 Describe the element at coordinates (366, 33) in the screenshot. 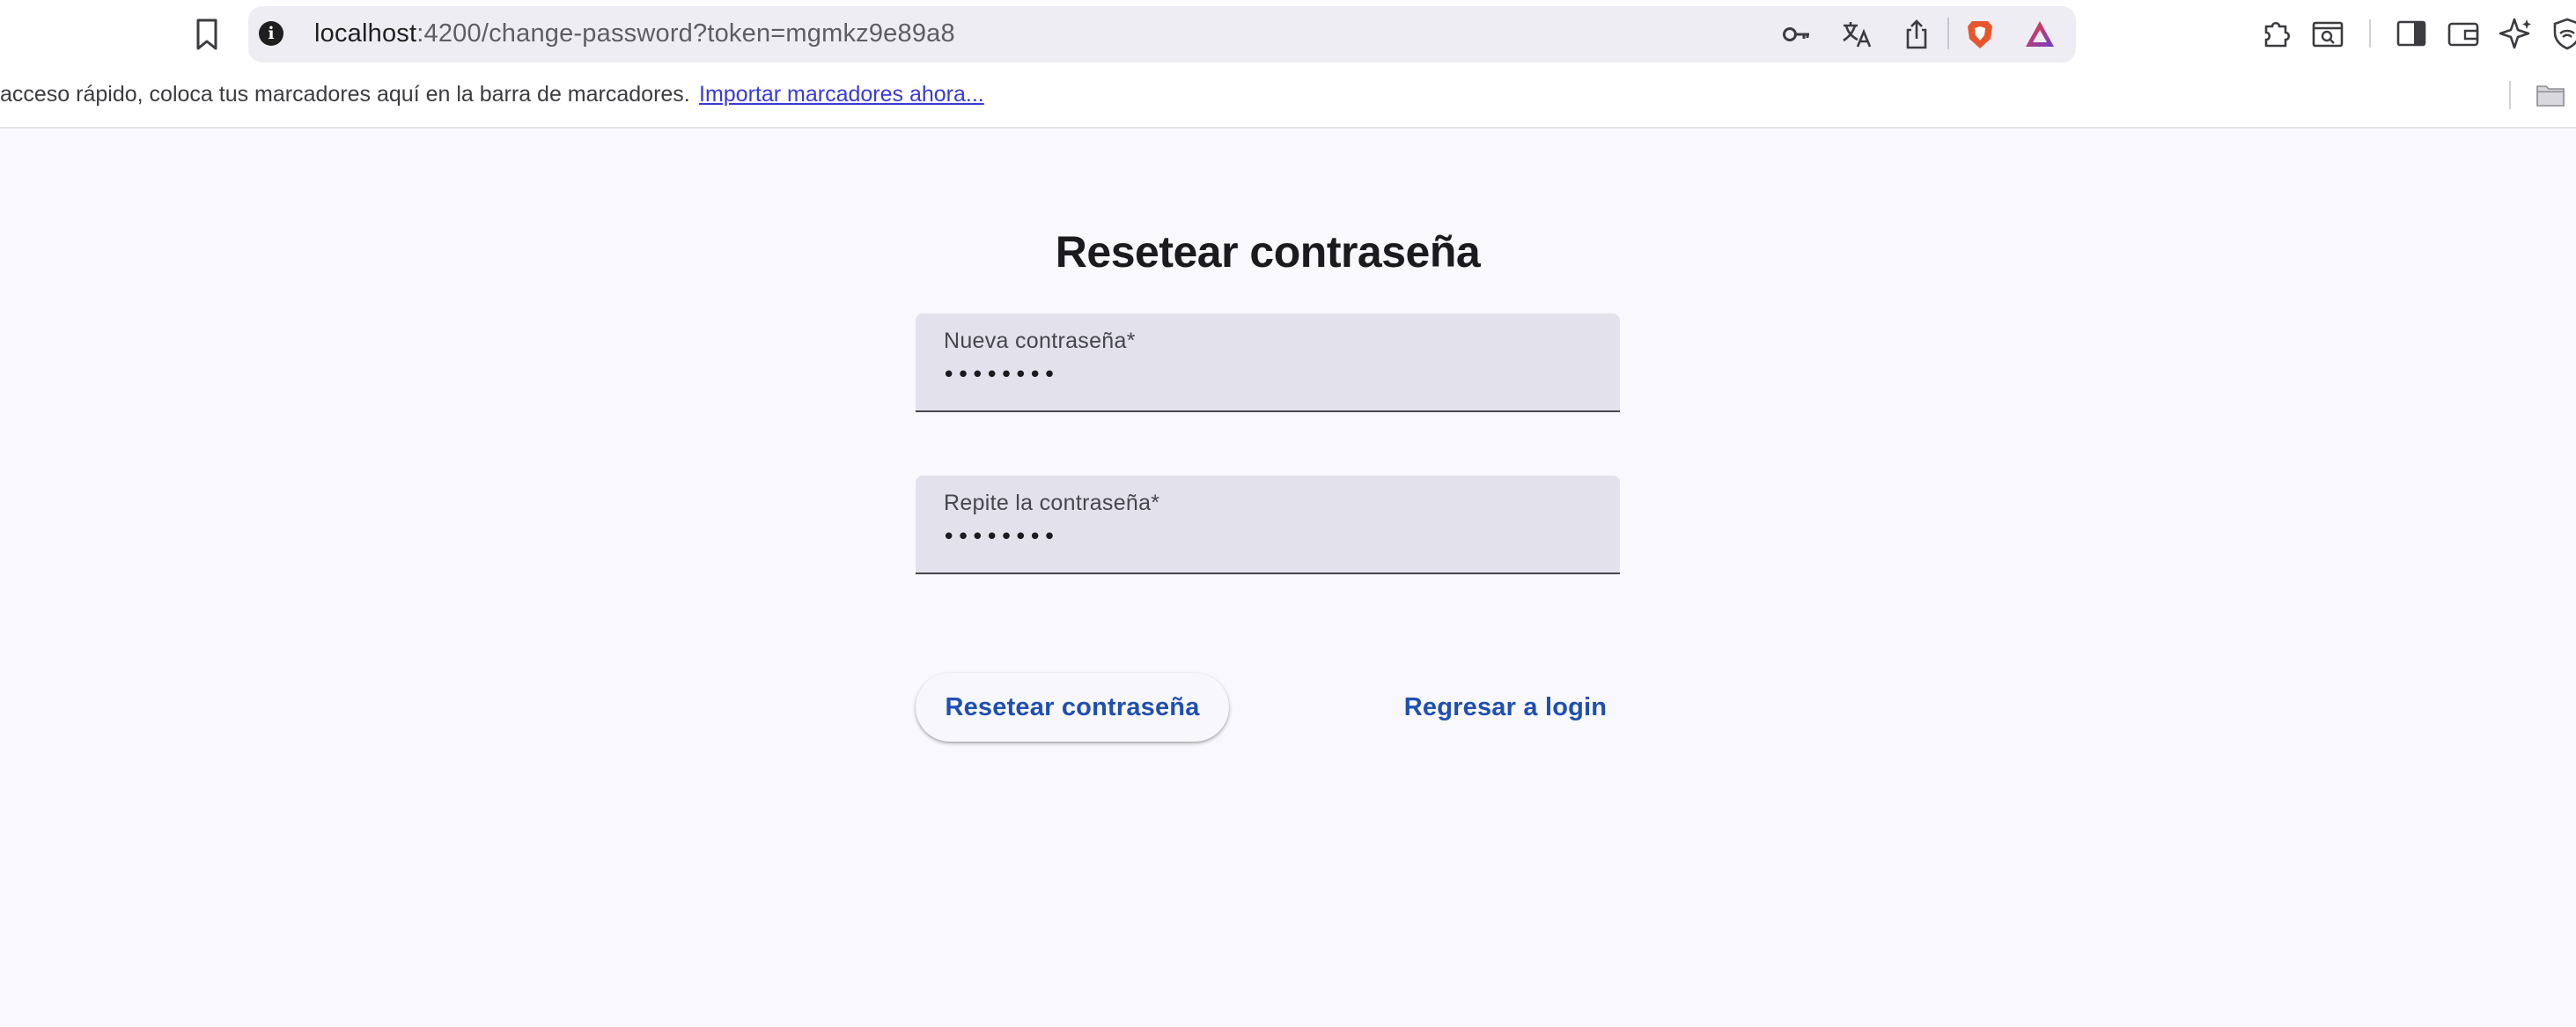

I see `url-host: localhost` at that location.